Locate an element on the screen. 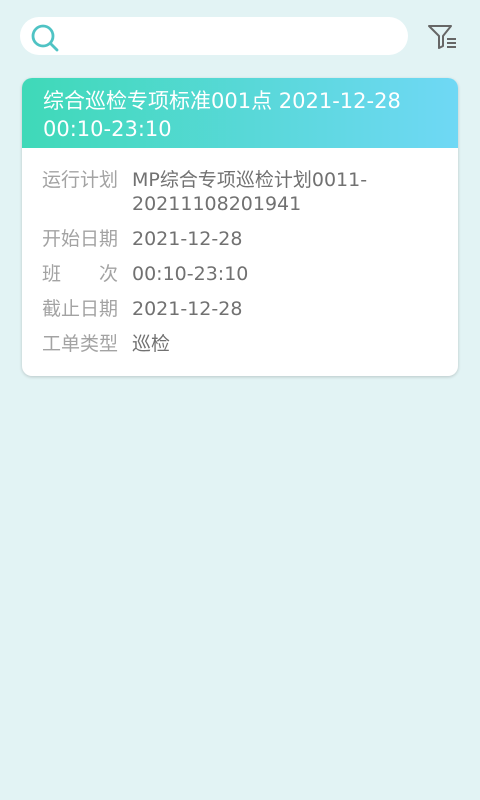  card-header: 综合巡检专项标准001点 2021-12-28 00:10-23:10 is located at coordinates (240, 113).